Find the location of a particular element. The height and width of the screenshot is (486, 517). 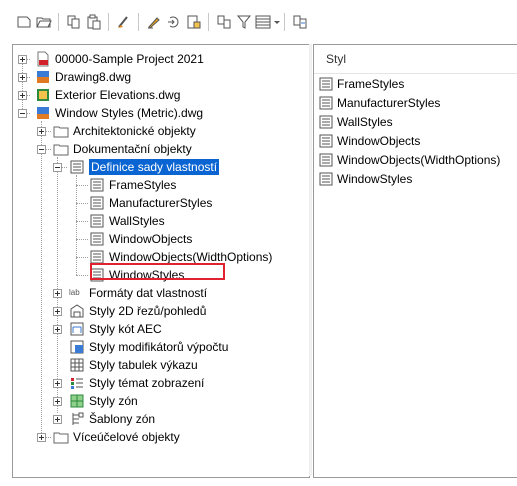

tree-item-label: Styly tabulek výkazu is located at coordinates (143, 365).